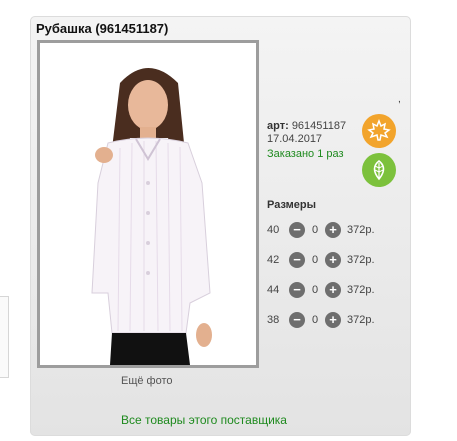 Image resolution: width=457 pixels, height=441 pixels. I want to click on maple-leaf-icon, so click(379, 131).